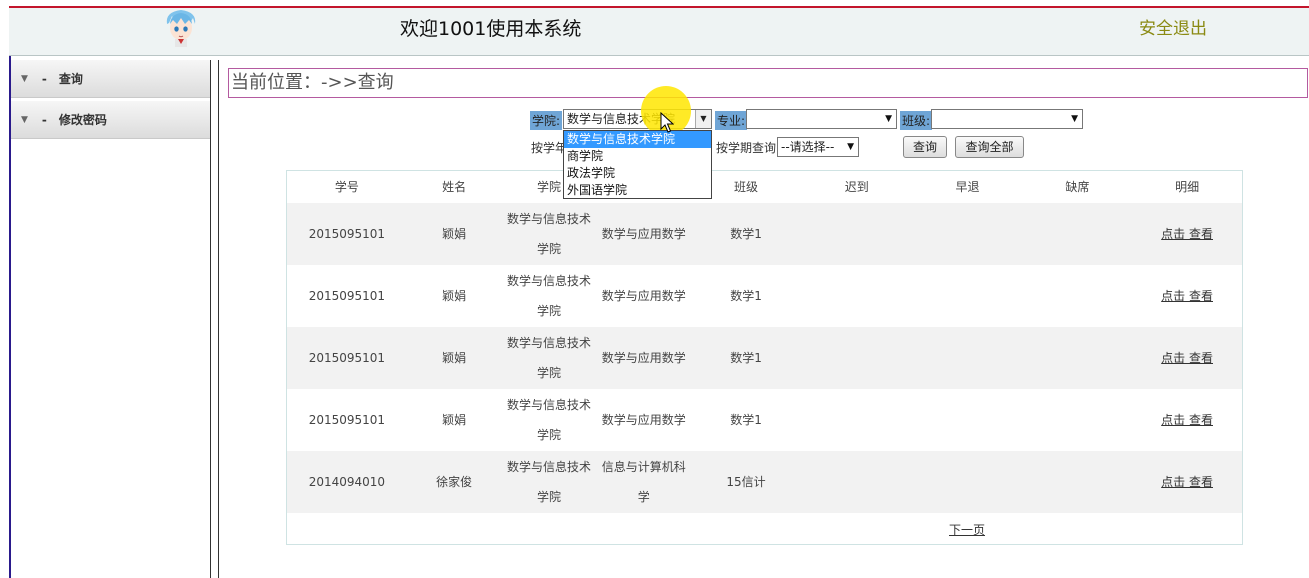  I want to click on table-cell: 徐家俊, so click(454, 482).